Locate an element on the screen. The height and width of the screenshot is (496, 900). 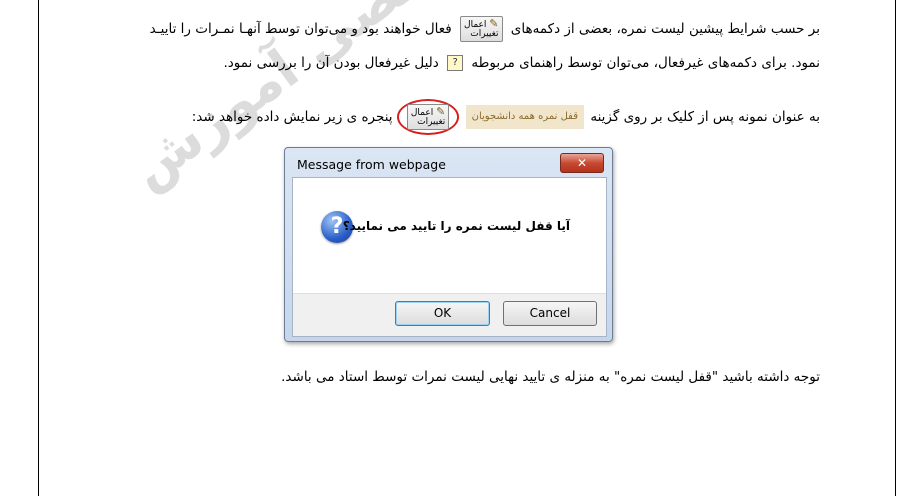
highlight-circle: ✎ اعمال تغییرات is located at coordinates (428, 117).